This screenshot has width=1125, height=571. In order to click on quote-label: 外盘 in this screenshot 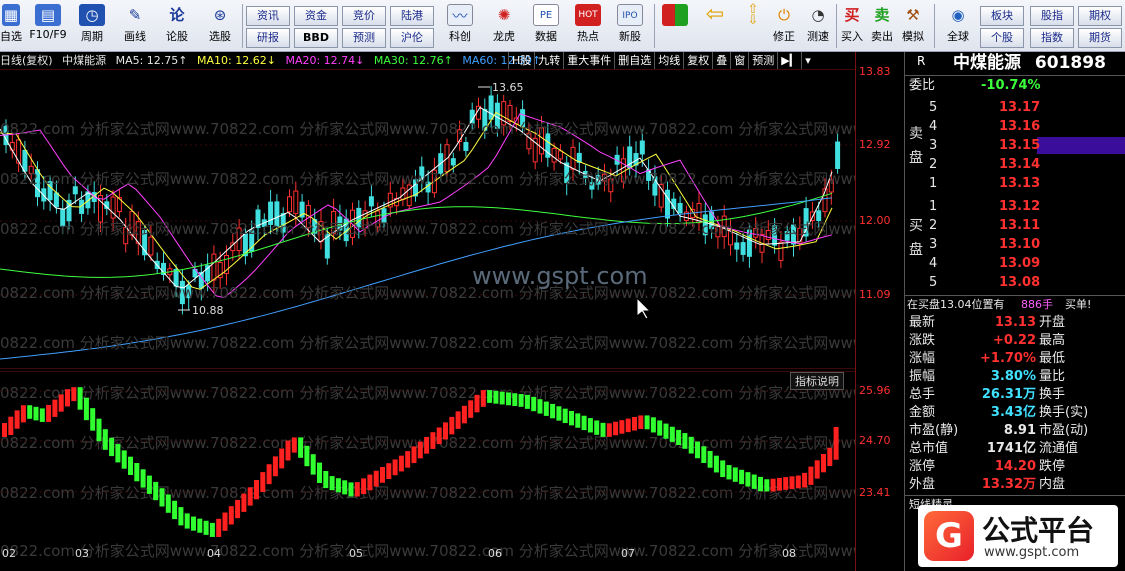, I will do `click(922, 484)`.